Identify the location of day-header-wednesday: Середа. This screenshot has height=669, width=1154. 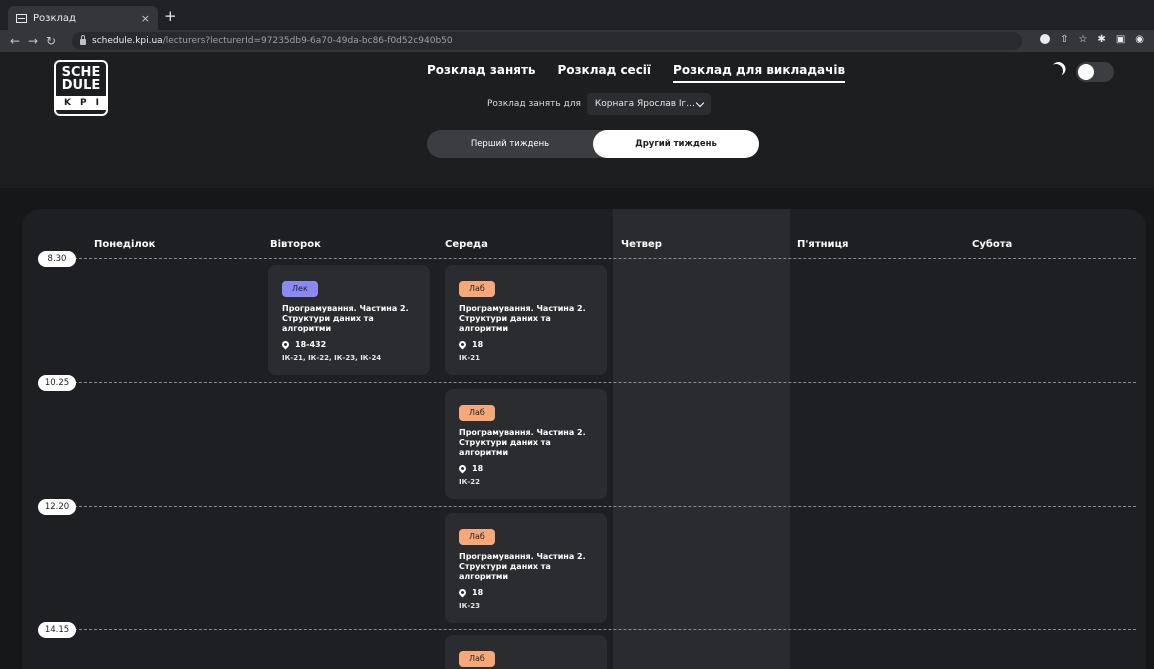
(466, 244).